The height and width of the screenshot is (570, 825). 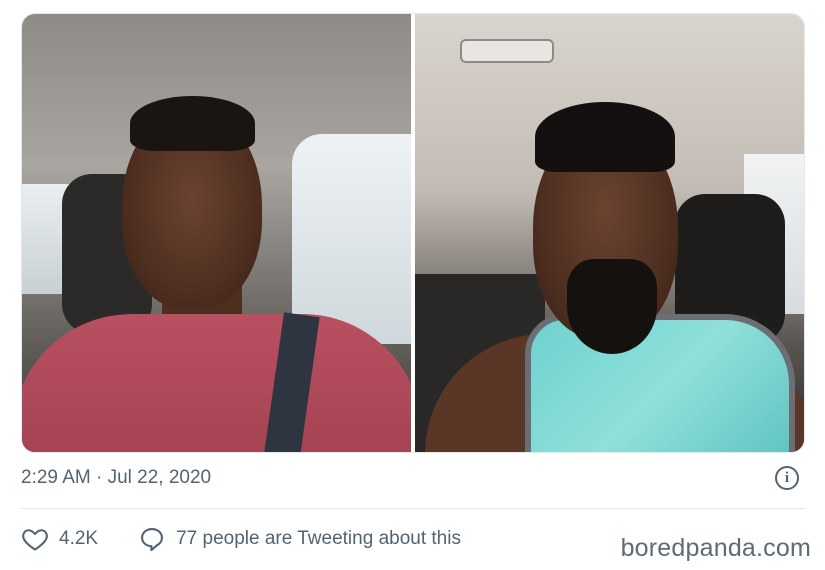 What do you see at coordinates (79, 538) in the screenshot?
I see `likes-count: 4.2K` at bounding box center [79, 538].